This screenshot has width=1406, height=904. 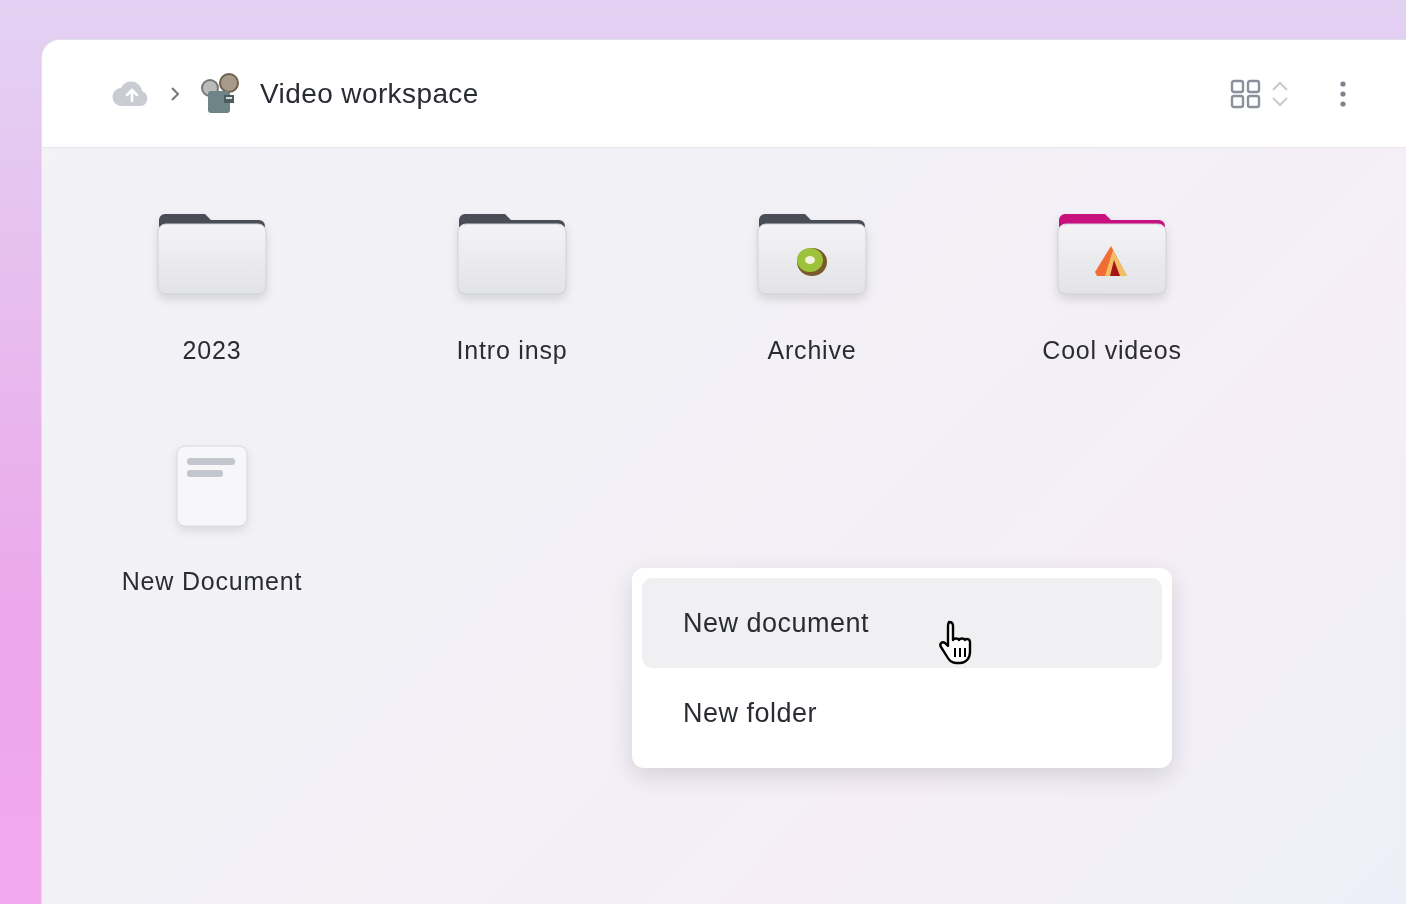 I want to click on tent-icon, so click(x=1111, y=261).